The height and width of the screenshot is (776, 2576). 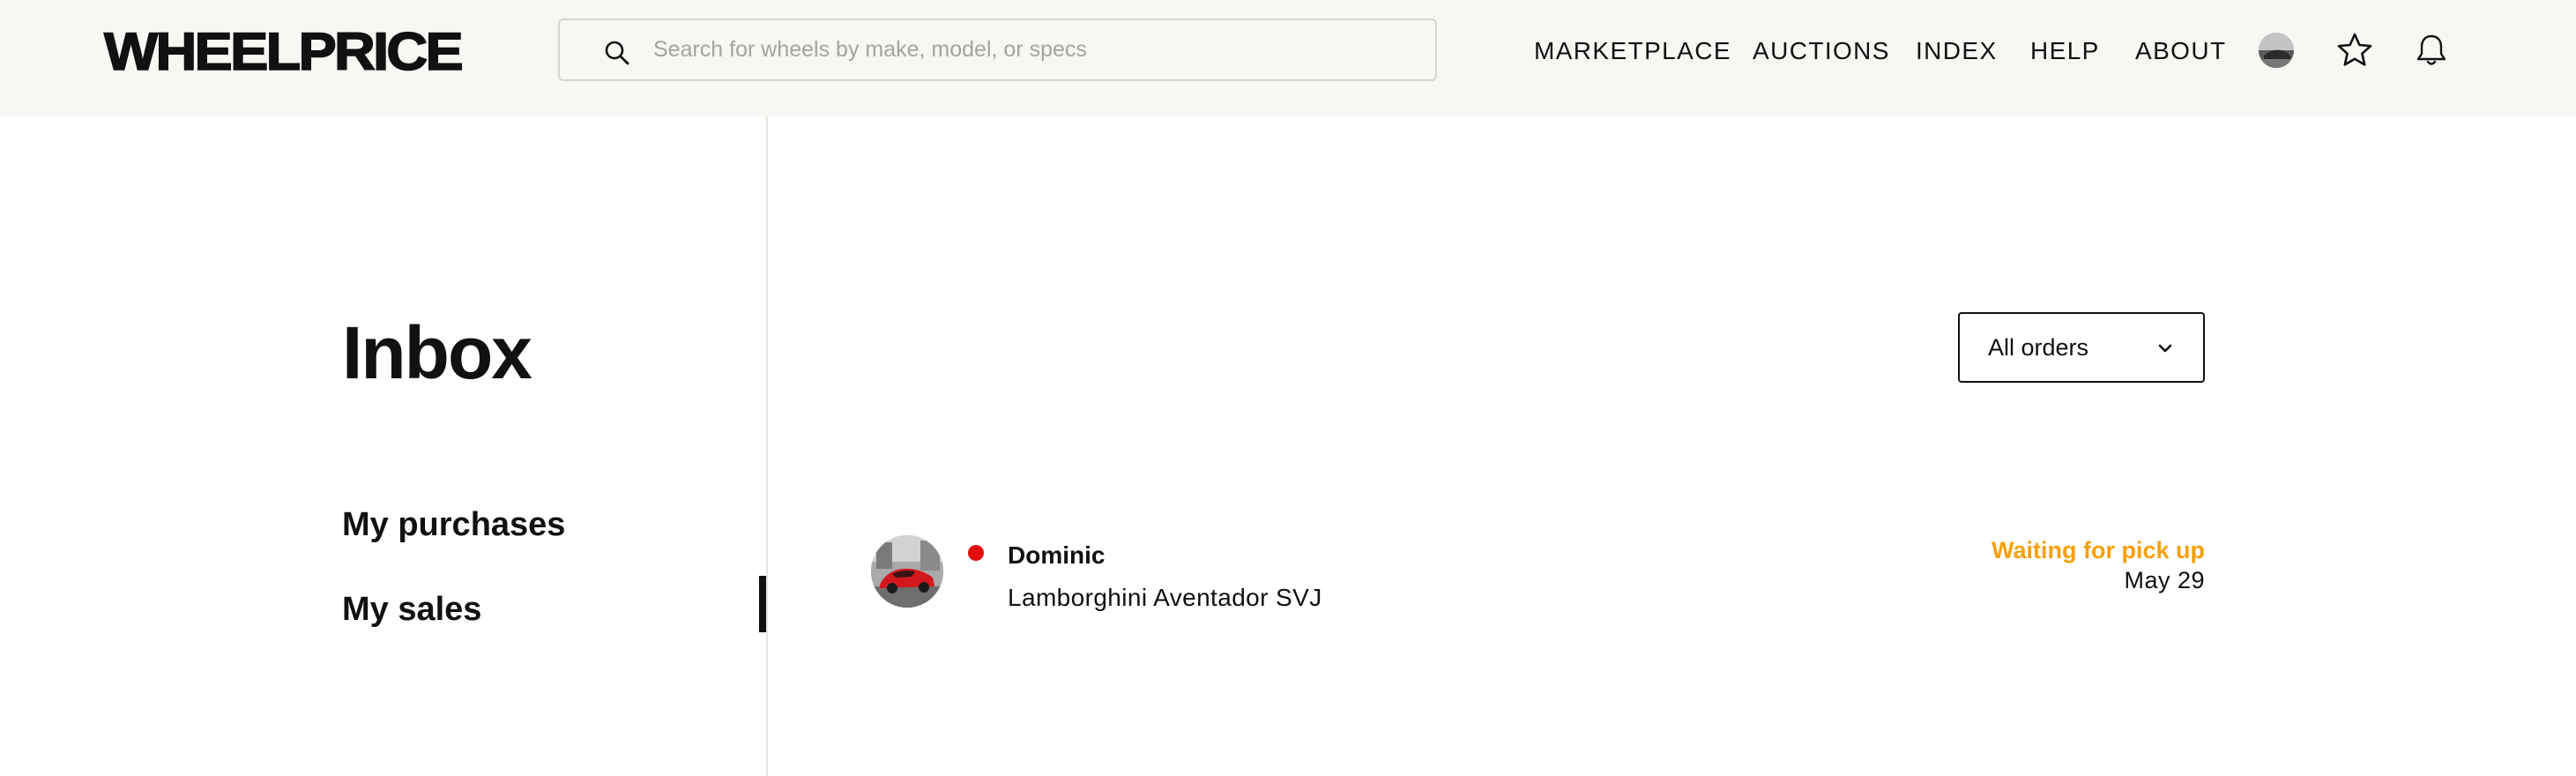 I want to click on search-bar, so click(x=998, y=50).